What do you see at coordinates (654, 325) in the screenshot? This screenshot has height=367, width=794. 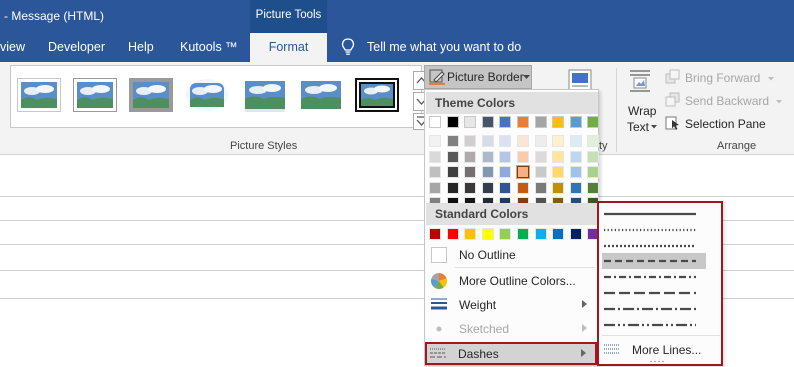 I see `dash-style-long-dash-dot-dot` at bounding box center [654, 325].